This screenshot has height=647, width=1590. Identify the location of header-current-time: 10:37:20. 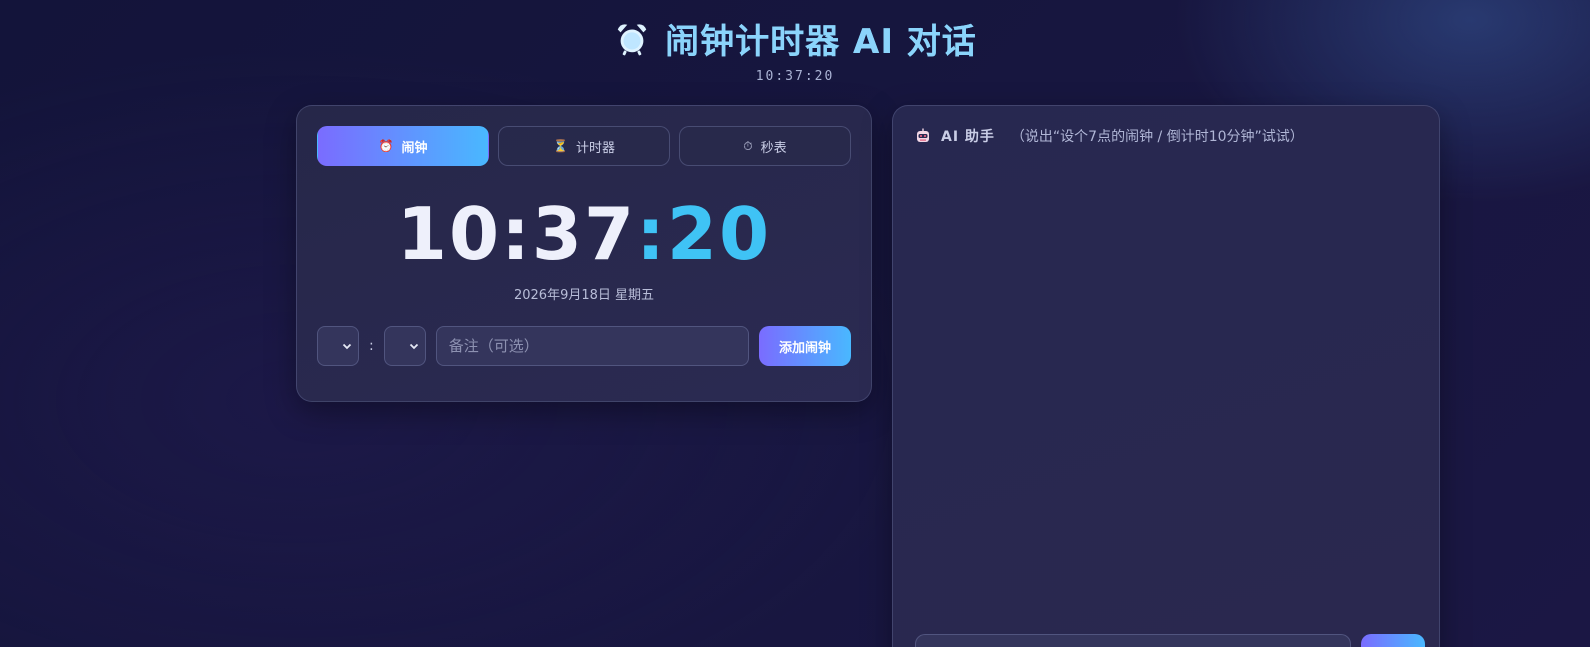
(795, 76).